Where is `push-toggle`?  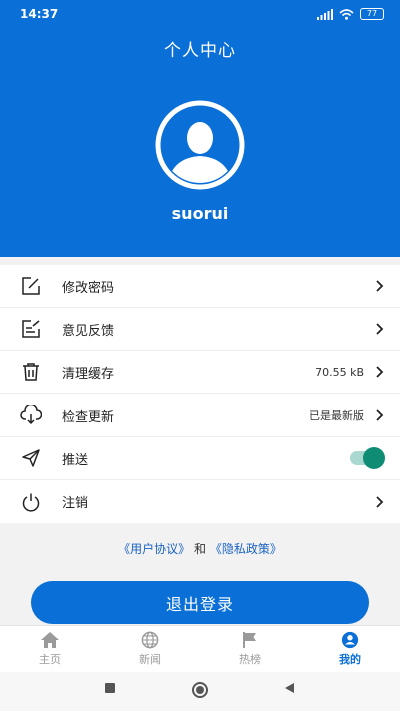
push-toggle is located at coordinates (367, 458).